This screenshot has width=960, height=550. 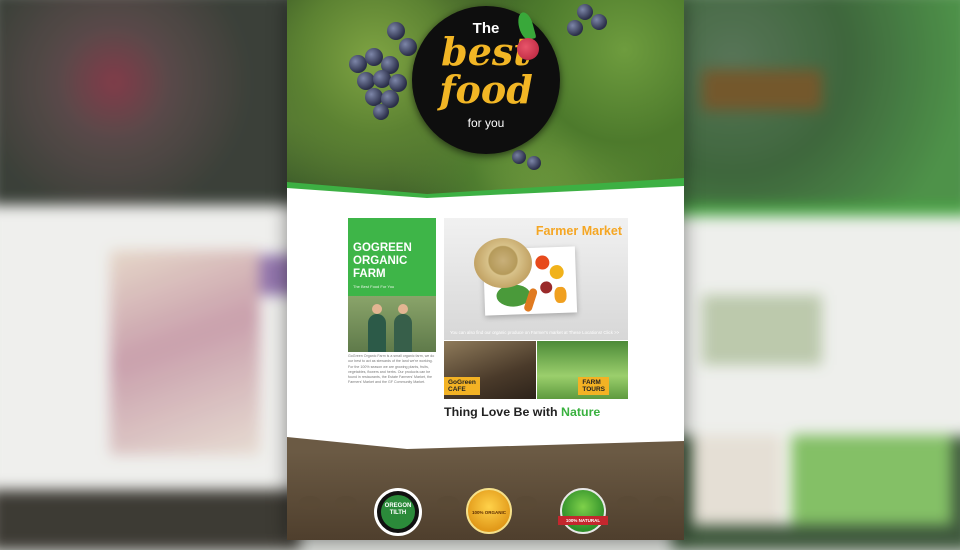 I want to click on farmers-photo, so click(x=392, y=324).